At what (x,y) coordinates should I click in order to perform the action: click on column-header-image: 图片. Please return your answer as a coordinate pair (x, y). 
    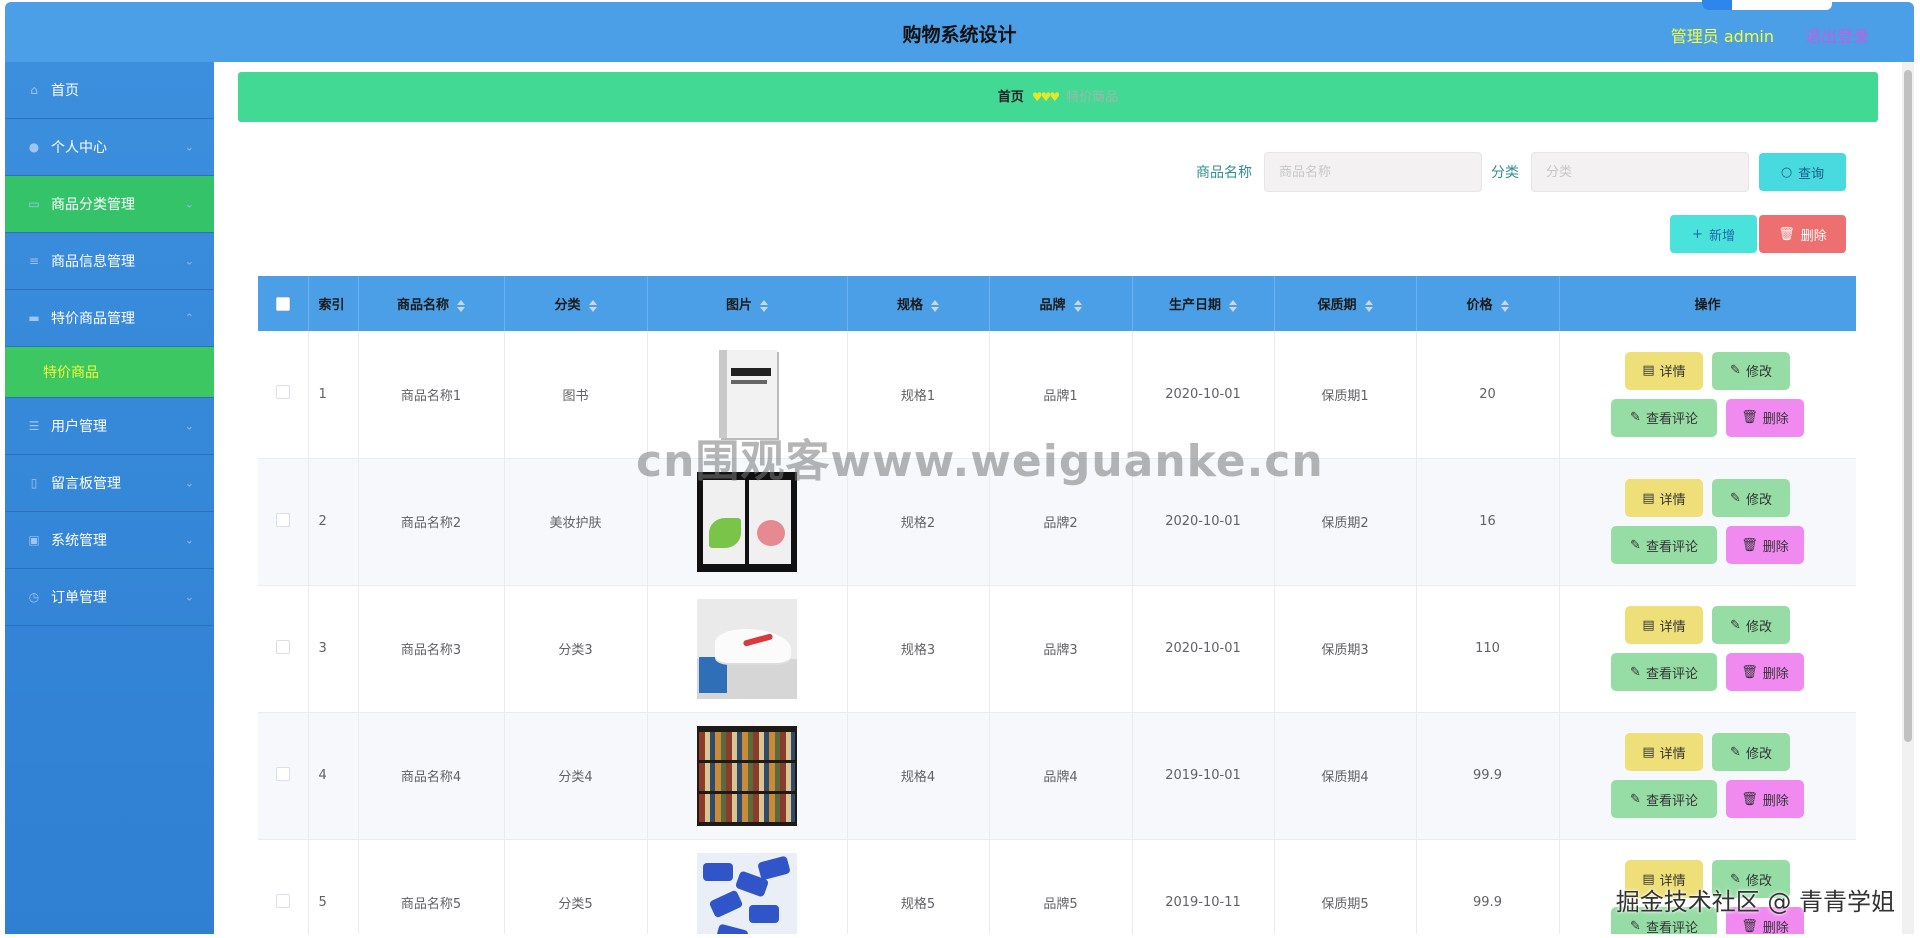
    Looking at the image, I should click on (747, 303).